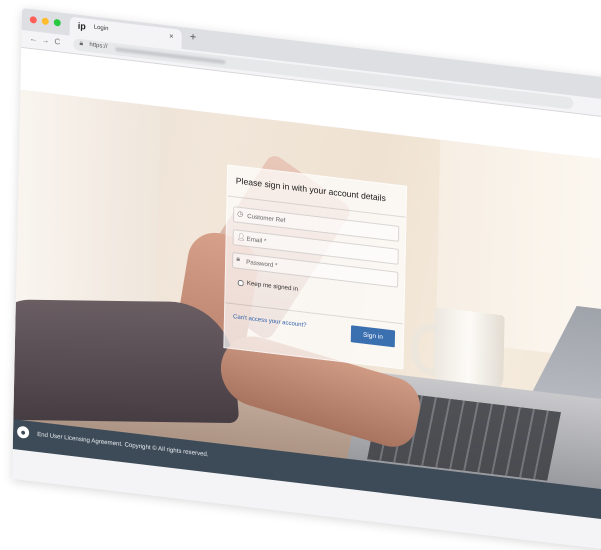 Image resolution: width=601 pixels, height=550 pixels. I want to click on forward-arrow-icon: →, so click(45, 40).